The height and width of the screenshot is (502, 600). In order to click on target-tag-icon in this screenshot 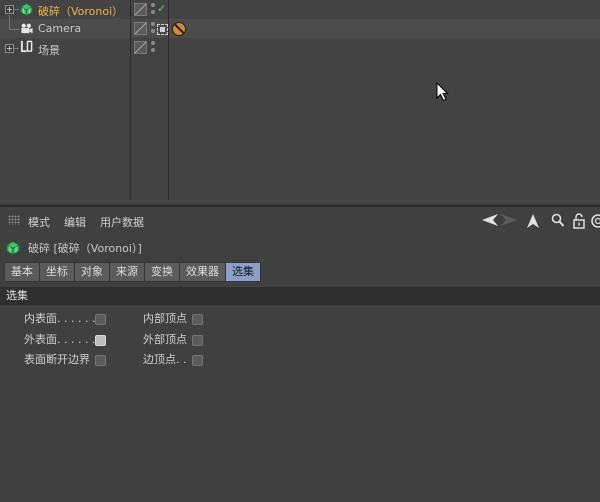, I will do `click(162, 29)`.